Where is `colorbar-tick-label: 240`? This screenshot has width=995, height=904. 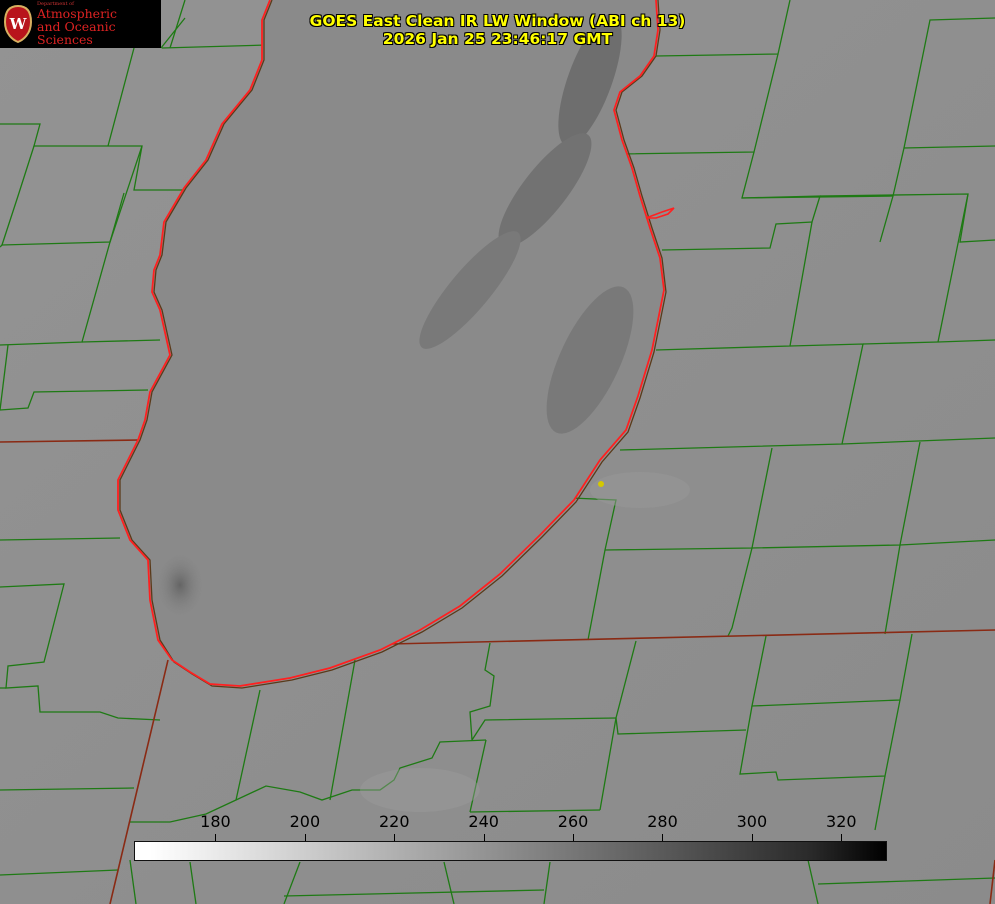
colorbar-tick-label: 240 is located at coordinates (483, 821).